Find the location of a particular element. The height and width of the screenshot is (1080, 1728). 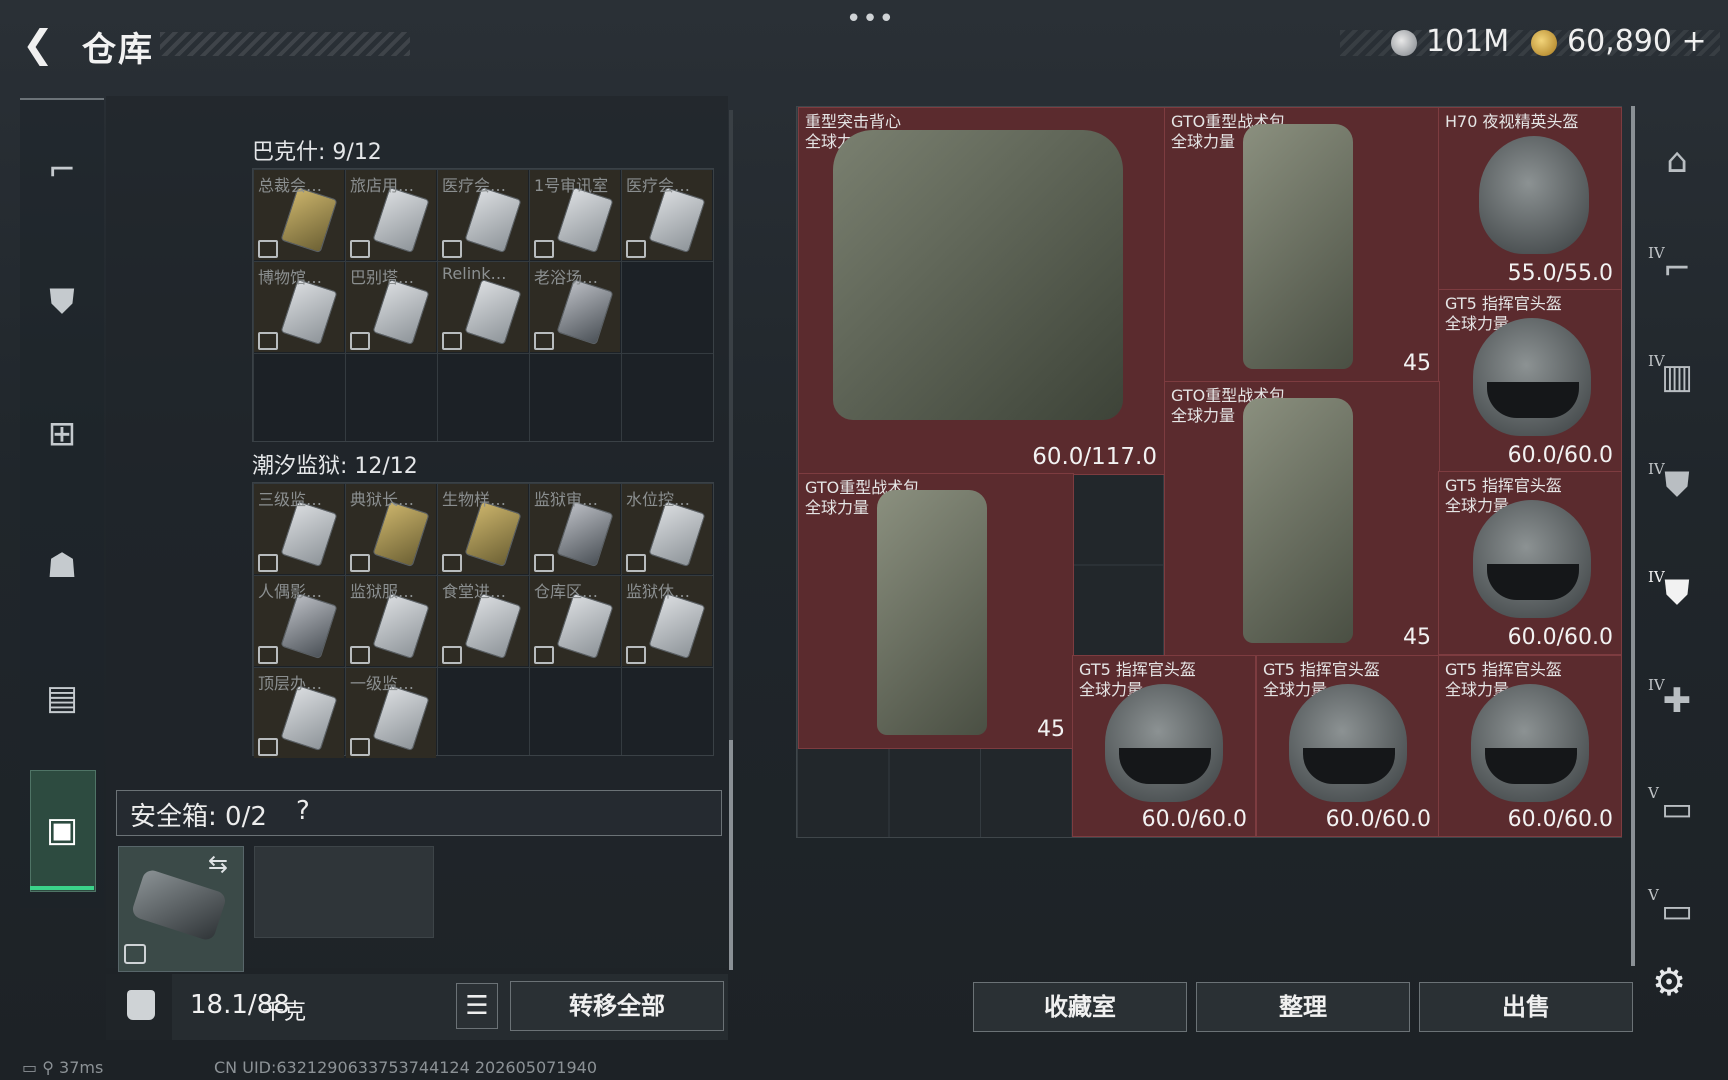

inventory-scrollbar is located at coordinates (1633, 536).